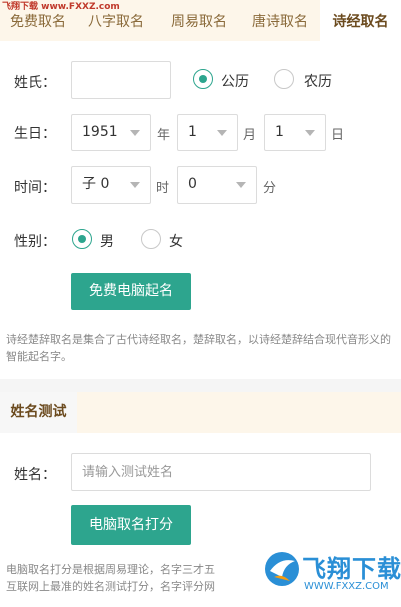 This screenshot has height=607, width=401. I want to click on name-test-title: 姓名测试, so click(38, 412).